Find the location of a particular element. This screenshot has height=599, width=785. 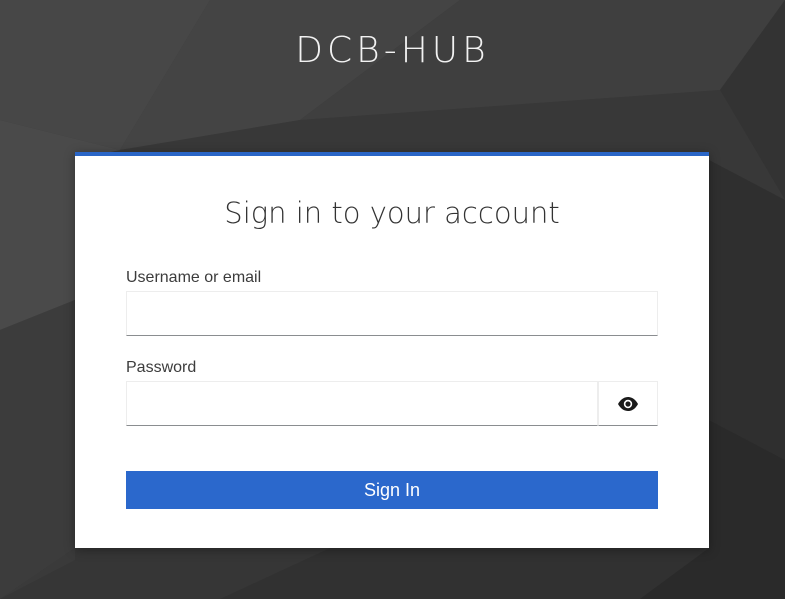

username-input is located at coordinates (392, 313).